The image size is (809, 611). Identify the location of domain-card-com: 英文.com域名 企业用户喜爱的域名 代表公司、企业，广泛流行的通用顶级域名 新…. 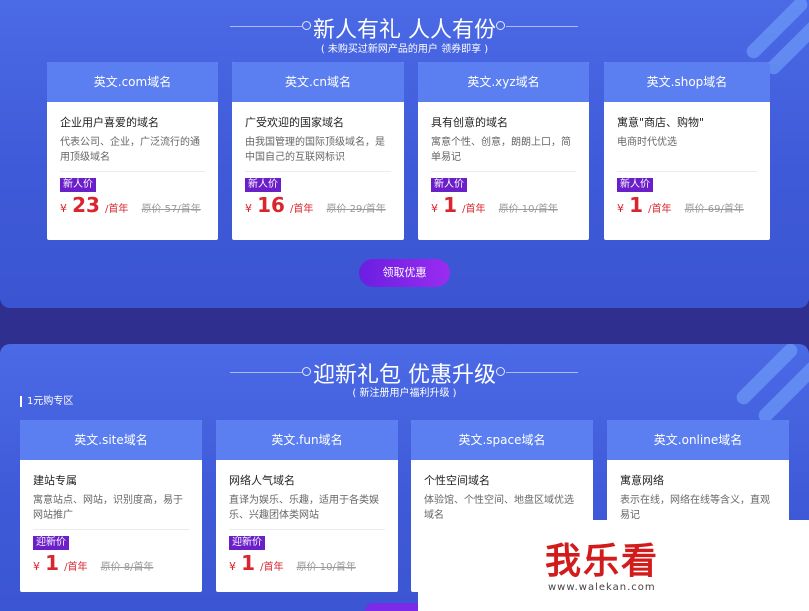
(132, 151).